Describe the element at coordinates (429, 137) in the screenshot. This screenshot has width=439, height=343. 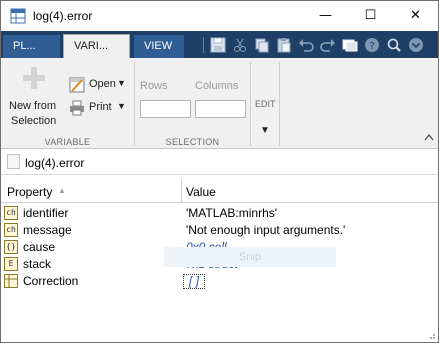
I see `collapse-ribbon-icon` at that location.